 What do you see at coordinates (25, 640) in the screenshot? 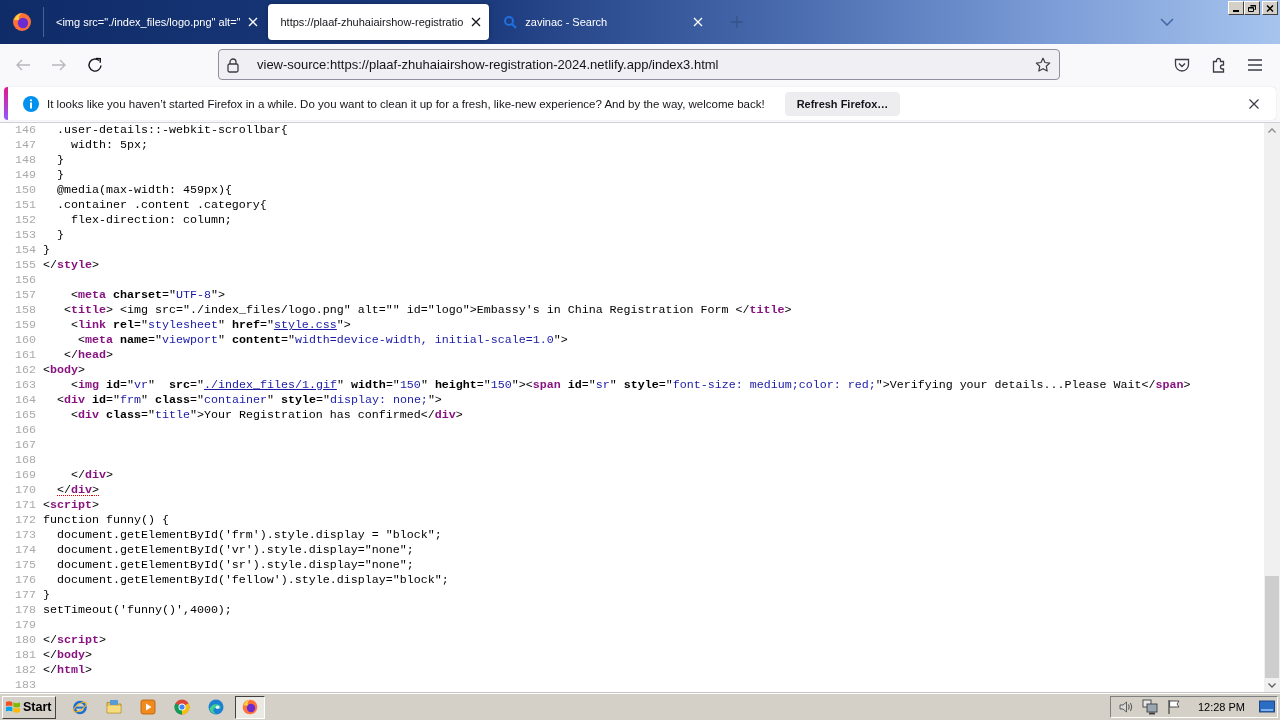
I see `line-number: 180` at bounding box center [25, 640].